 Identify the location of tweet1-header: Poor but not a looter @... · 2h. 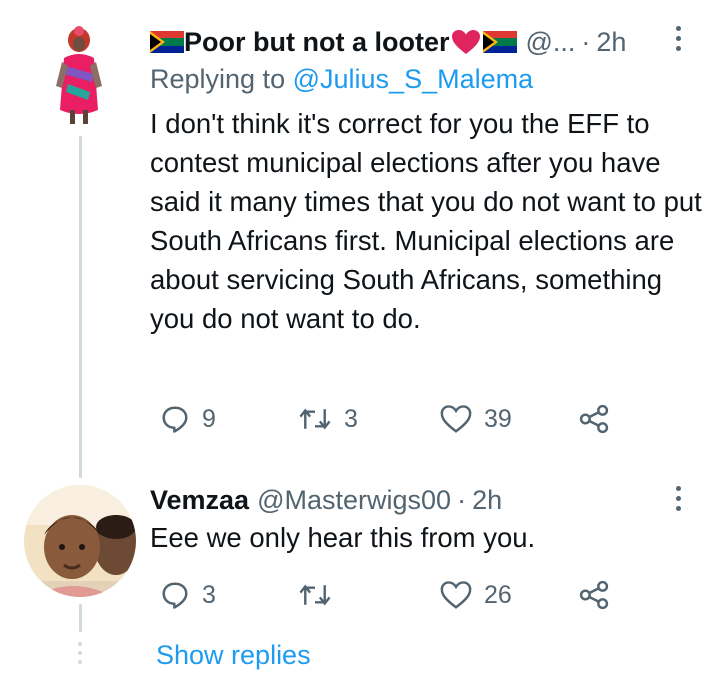
(388, 42).